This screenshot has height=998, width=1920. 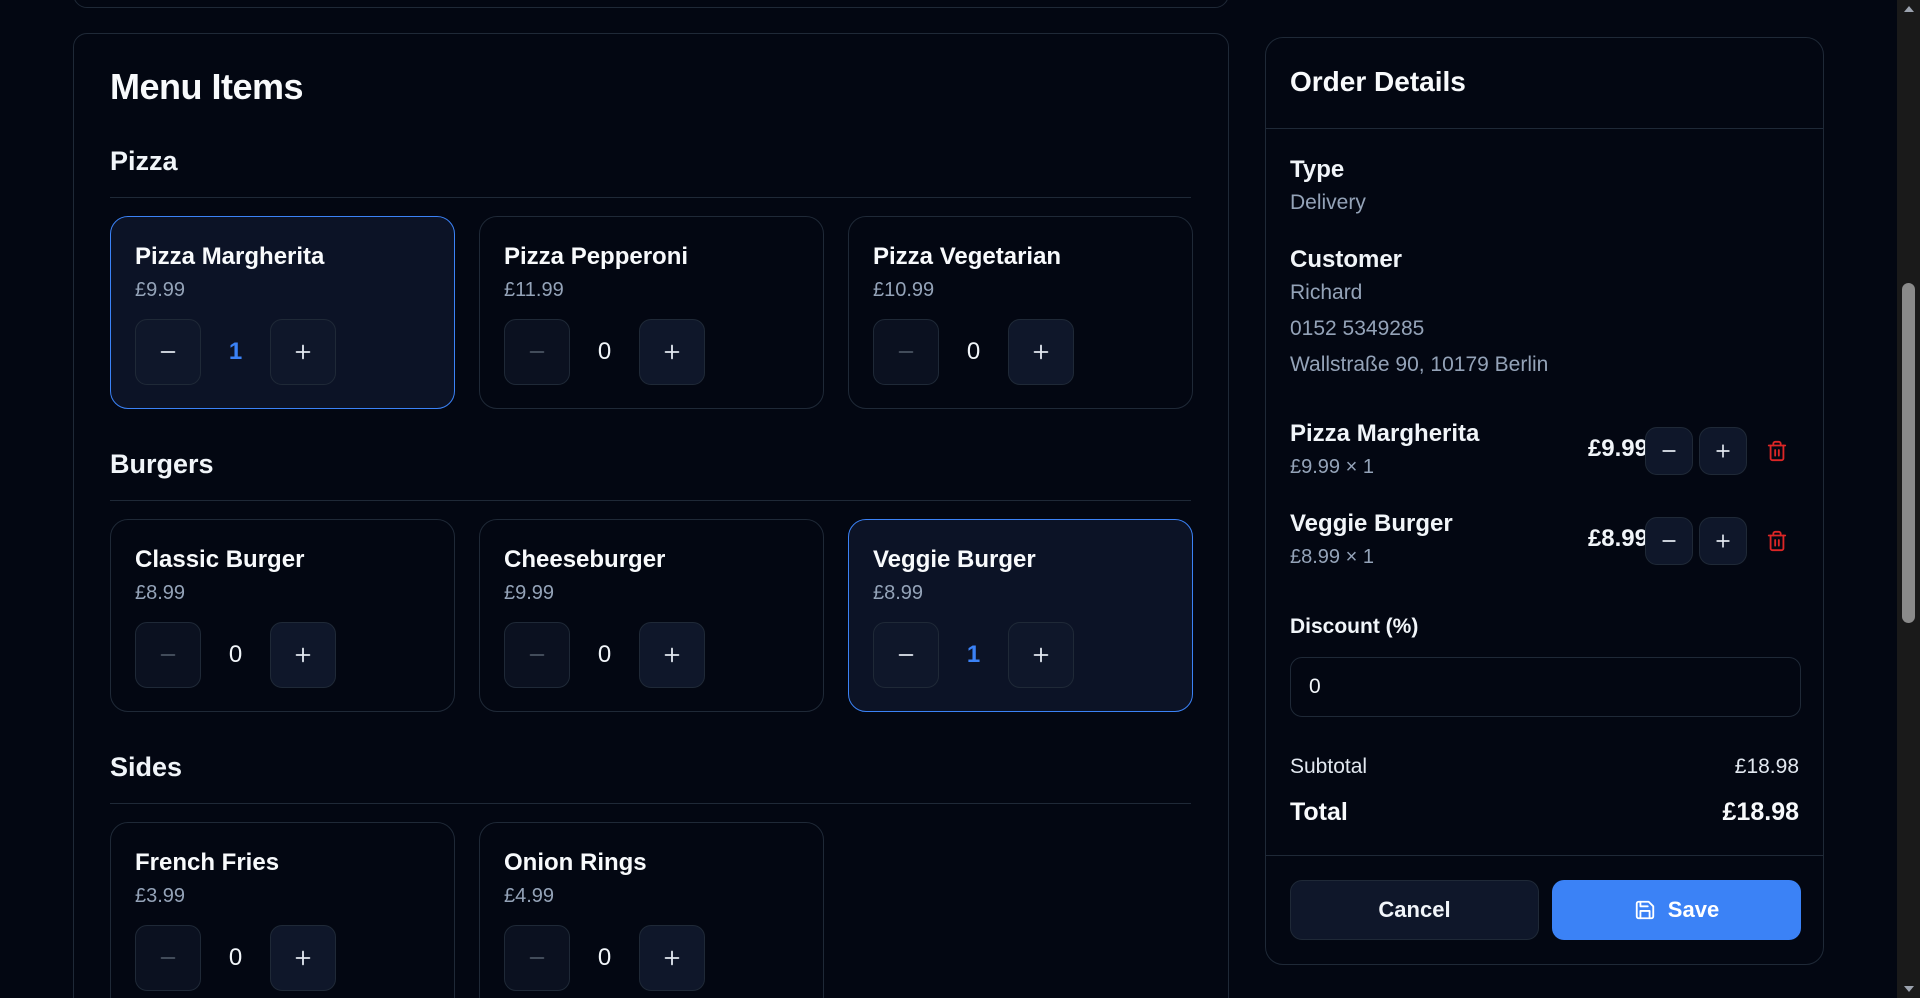 What do you see at coordinates (1329, 766) in the screenshot?
I see `subtotal-label: Subtotal` at bounding box center [1329, 766].